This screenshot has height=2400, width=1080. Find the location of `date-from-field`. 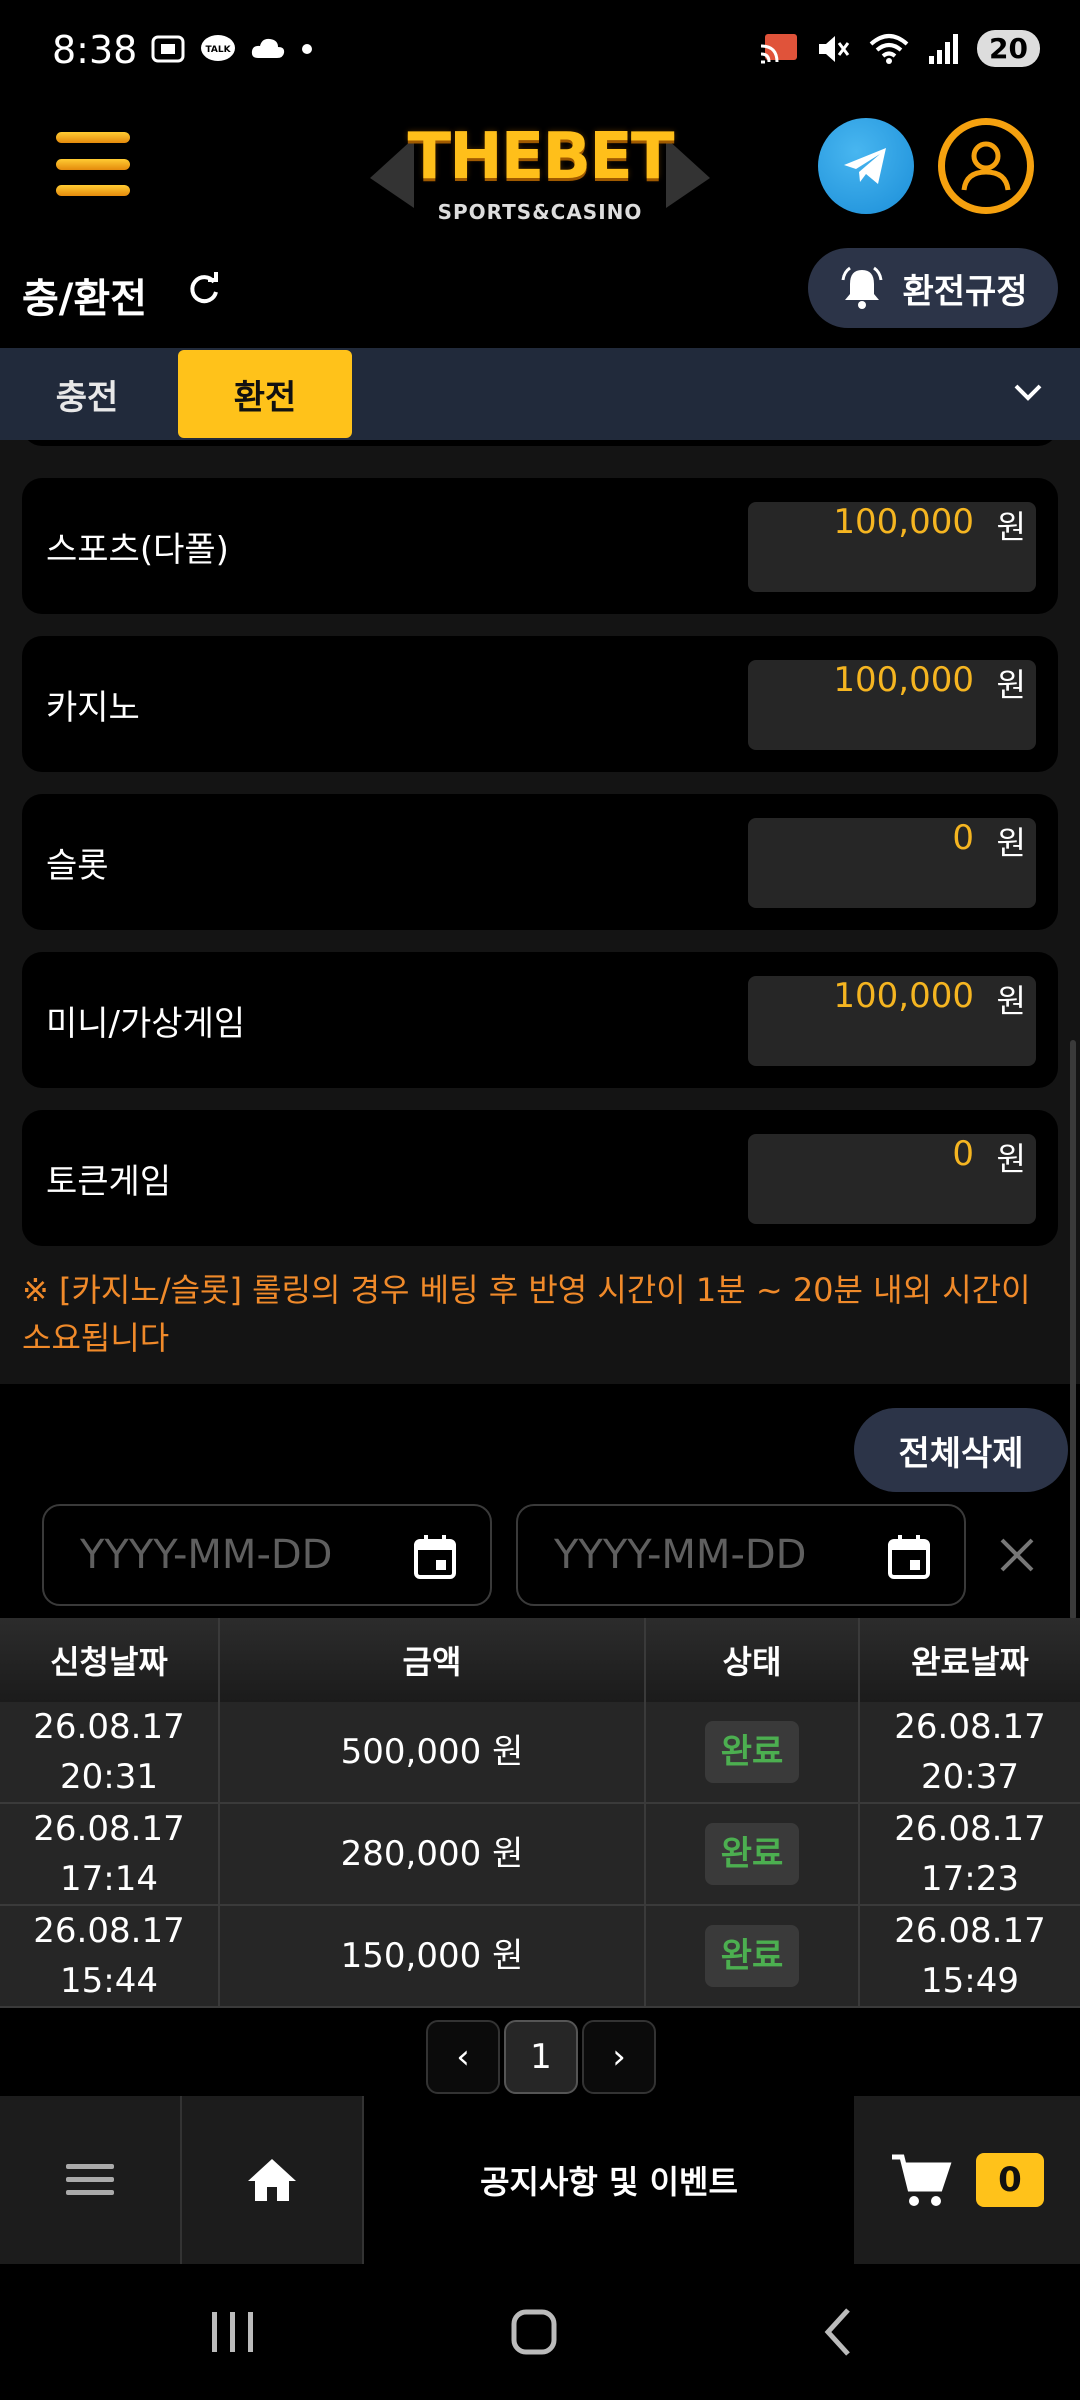

date-from-field is located at coordinates (267, 1555).